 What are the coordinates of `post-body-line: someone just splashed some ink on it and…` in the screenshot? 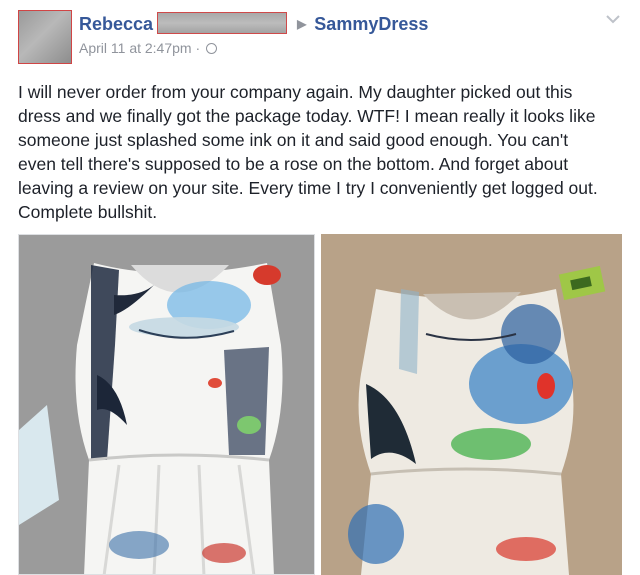 It's located at (293, 140).